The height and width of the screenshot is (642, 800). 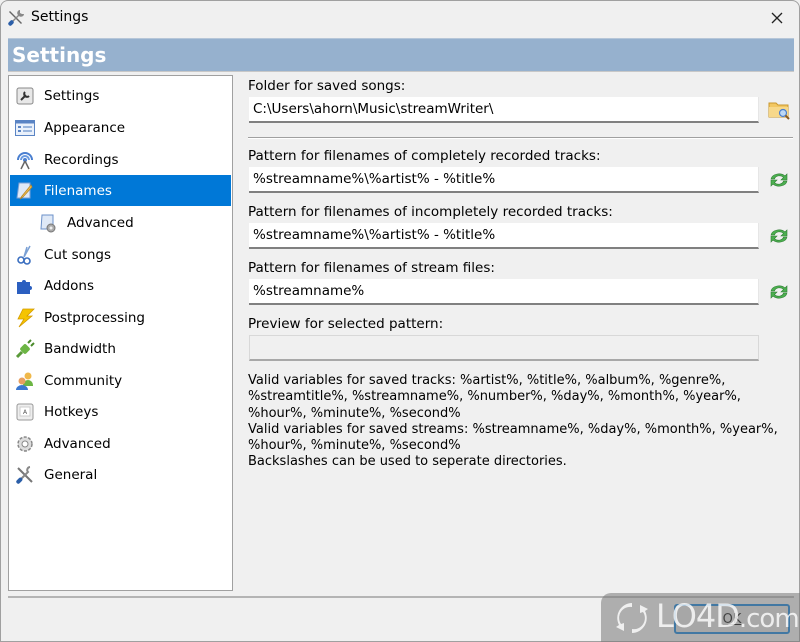 What do you see at coordinates (401, 55) in the screenshot?
I see `settings-banner: Settings` at bounding box center [401, 55].